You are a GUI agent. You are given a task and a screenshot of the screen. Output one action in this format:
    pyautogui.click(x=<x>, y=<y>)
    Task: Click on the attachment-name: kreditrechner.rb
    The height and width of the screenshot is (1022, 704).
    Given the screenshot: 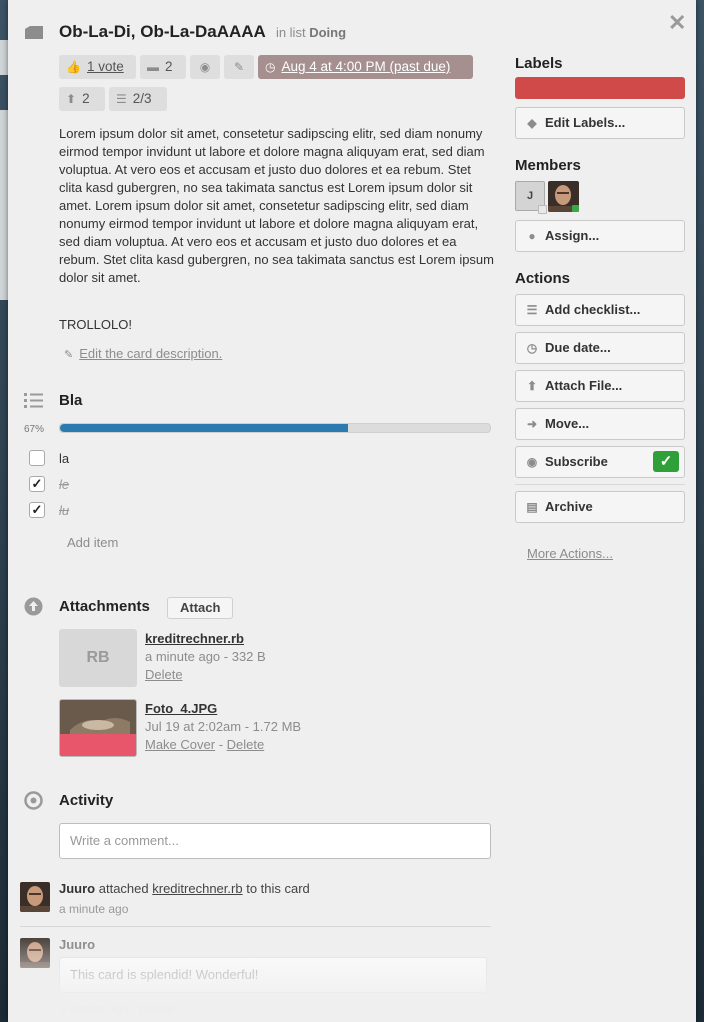 What is the action you would take?
    pyautogui.click(x=194, y=638)
    